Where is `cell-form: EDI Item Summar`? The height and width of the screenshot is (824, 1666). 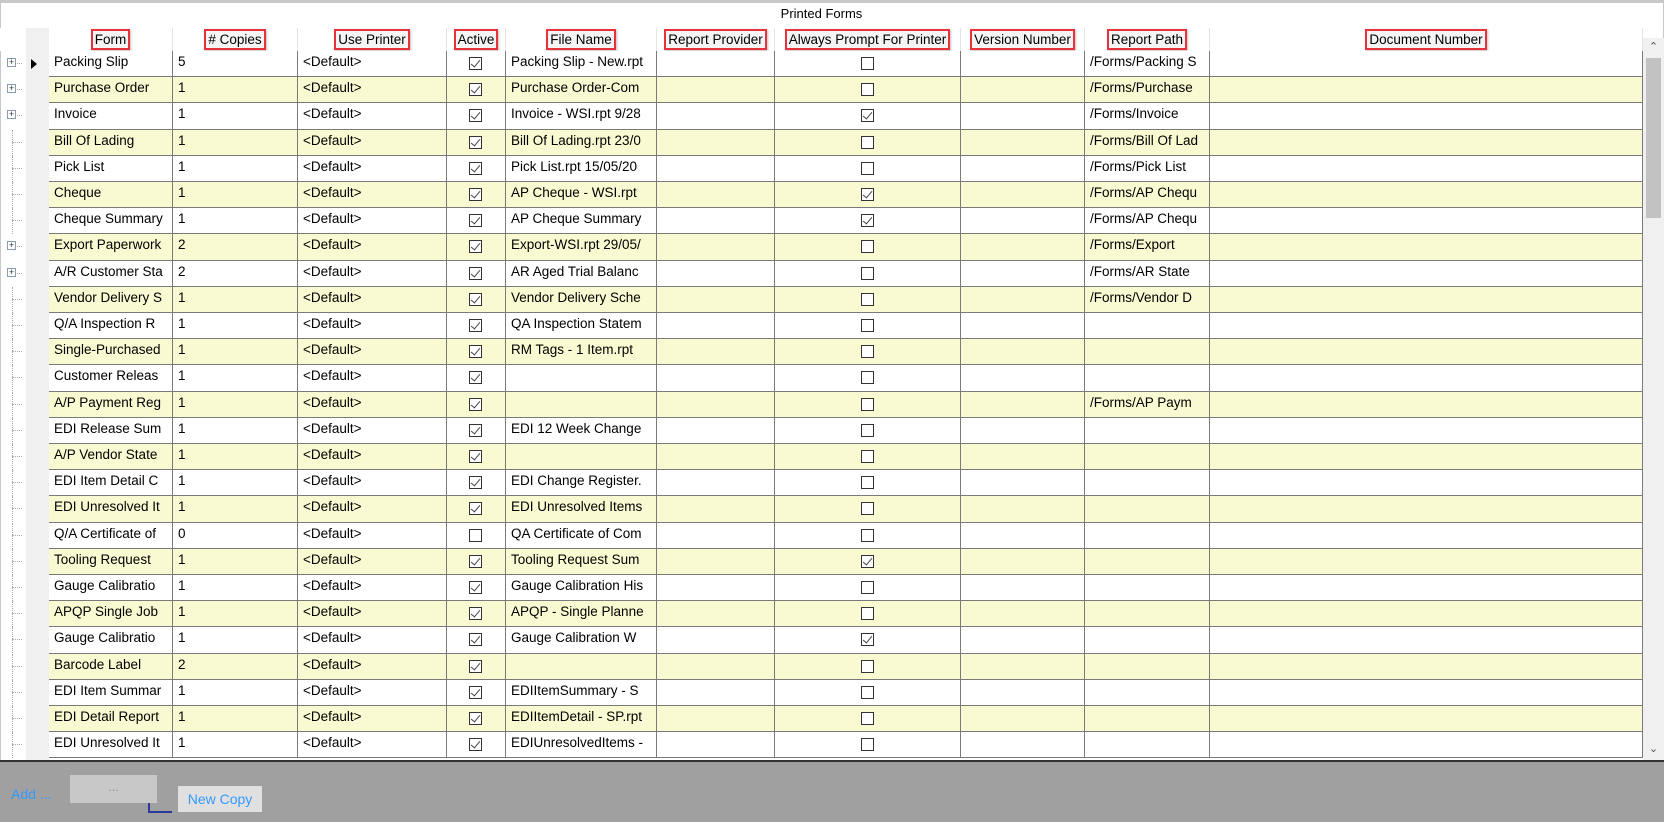
cell-form: EDI Item Summar is located at coordinates (111, 692).